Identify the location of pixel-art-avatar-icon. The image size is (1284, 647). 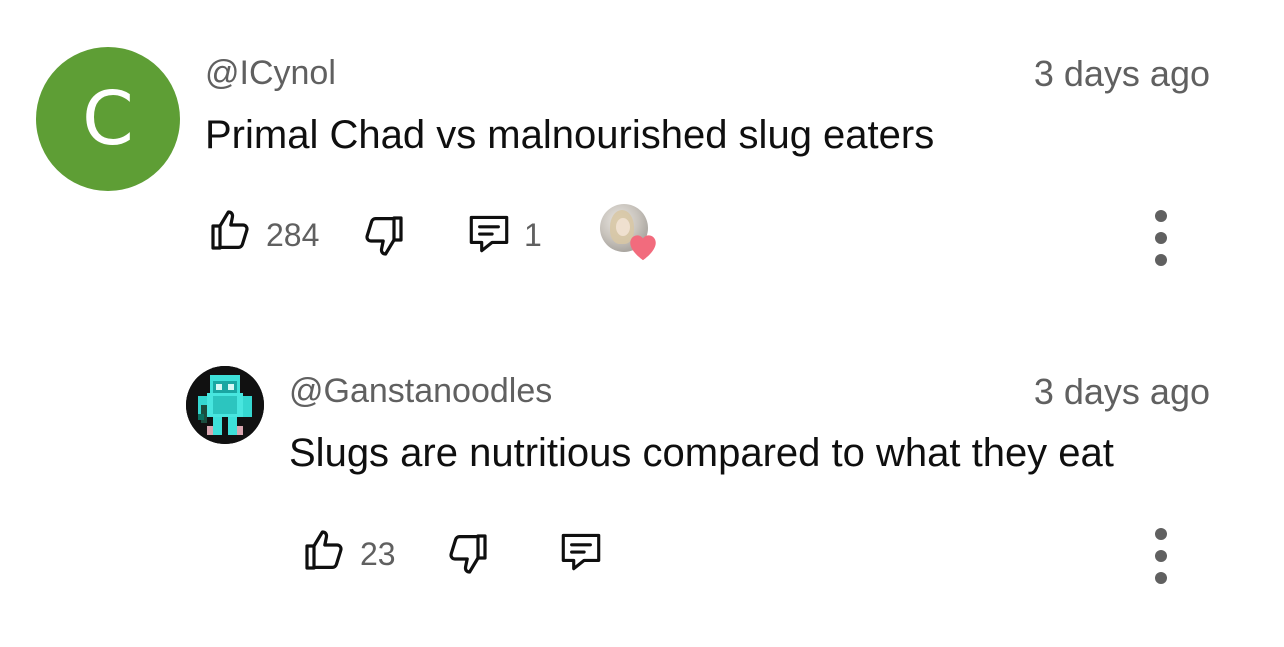
(225, 405).